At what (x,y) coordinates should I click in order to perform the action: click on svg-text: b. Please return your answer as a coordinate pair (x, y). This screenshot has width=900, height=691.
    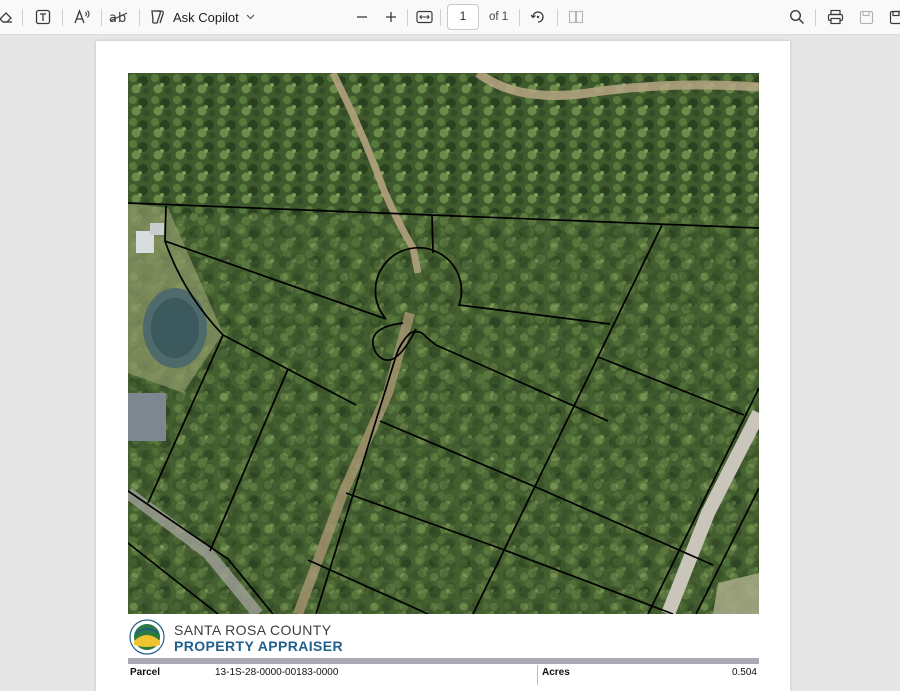
    Looking at the image, I should click on (122, 18).